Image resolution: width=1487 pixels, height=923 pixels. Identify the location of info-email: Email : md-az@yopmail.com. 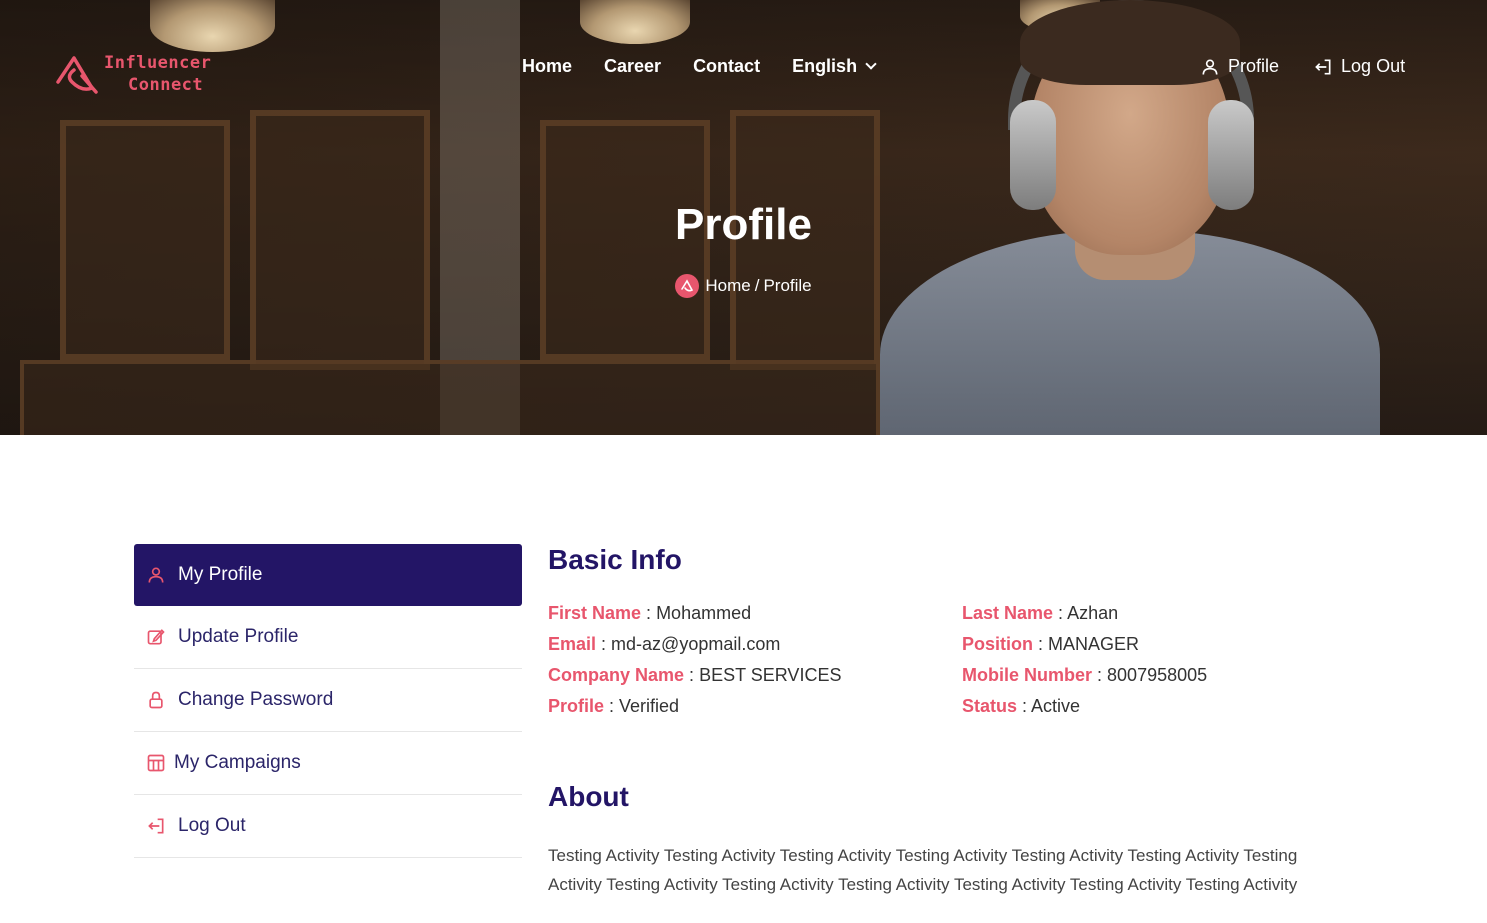
(664, 644).